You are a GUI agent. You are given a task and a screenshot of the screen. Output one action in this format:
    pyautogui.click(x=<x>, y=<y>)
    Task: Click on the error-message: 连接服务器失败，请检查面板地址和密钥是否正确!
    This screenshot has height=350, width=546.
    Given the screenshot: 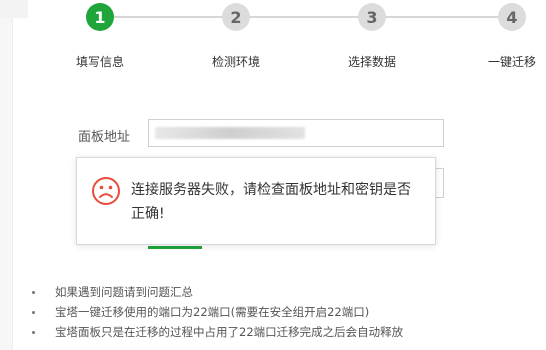 What is the action you would take?
    pyautogui.click(x=271, y=202)
    